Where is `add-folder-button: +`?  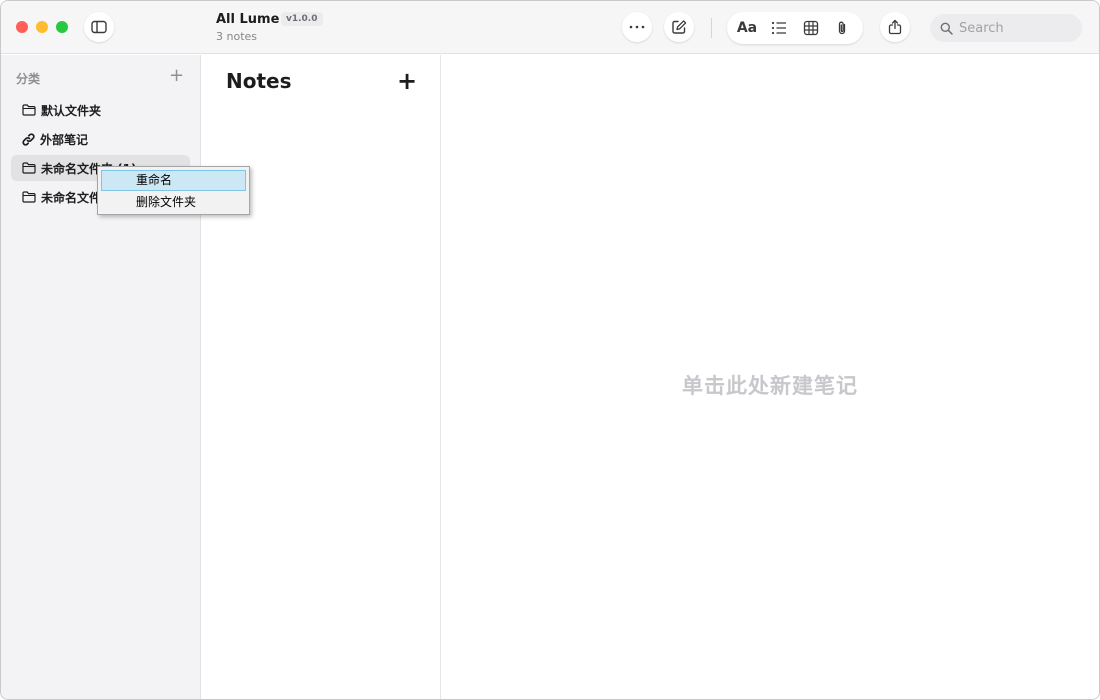 add-folder-button: + is located at coordinates (176, 76).